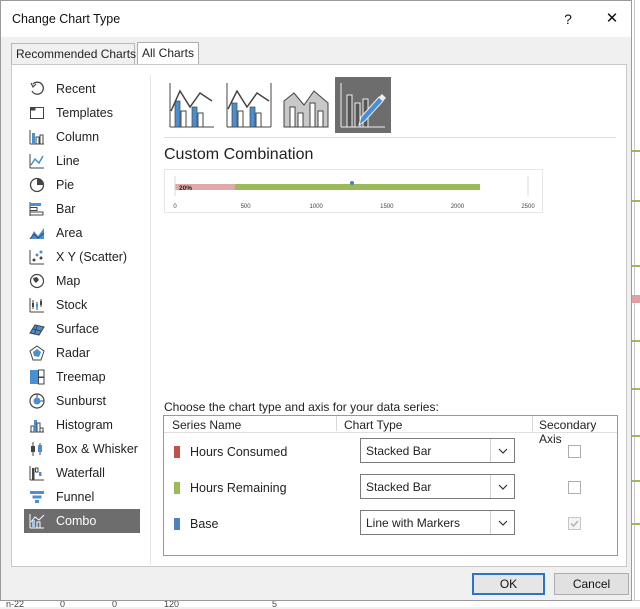 This screenshot has height=609, width=640. I want to click on sidebar-item-waterfall: Waterfall, so click(82, 473).